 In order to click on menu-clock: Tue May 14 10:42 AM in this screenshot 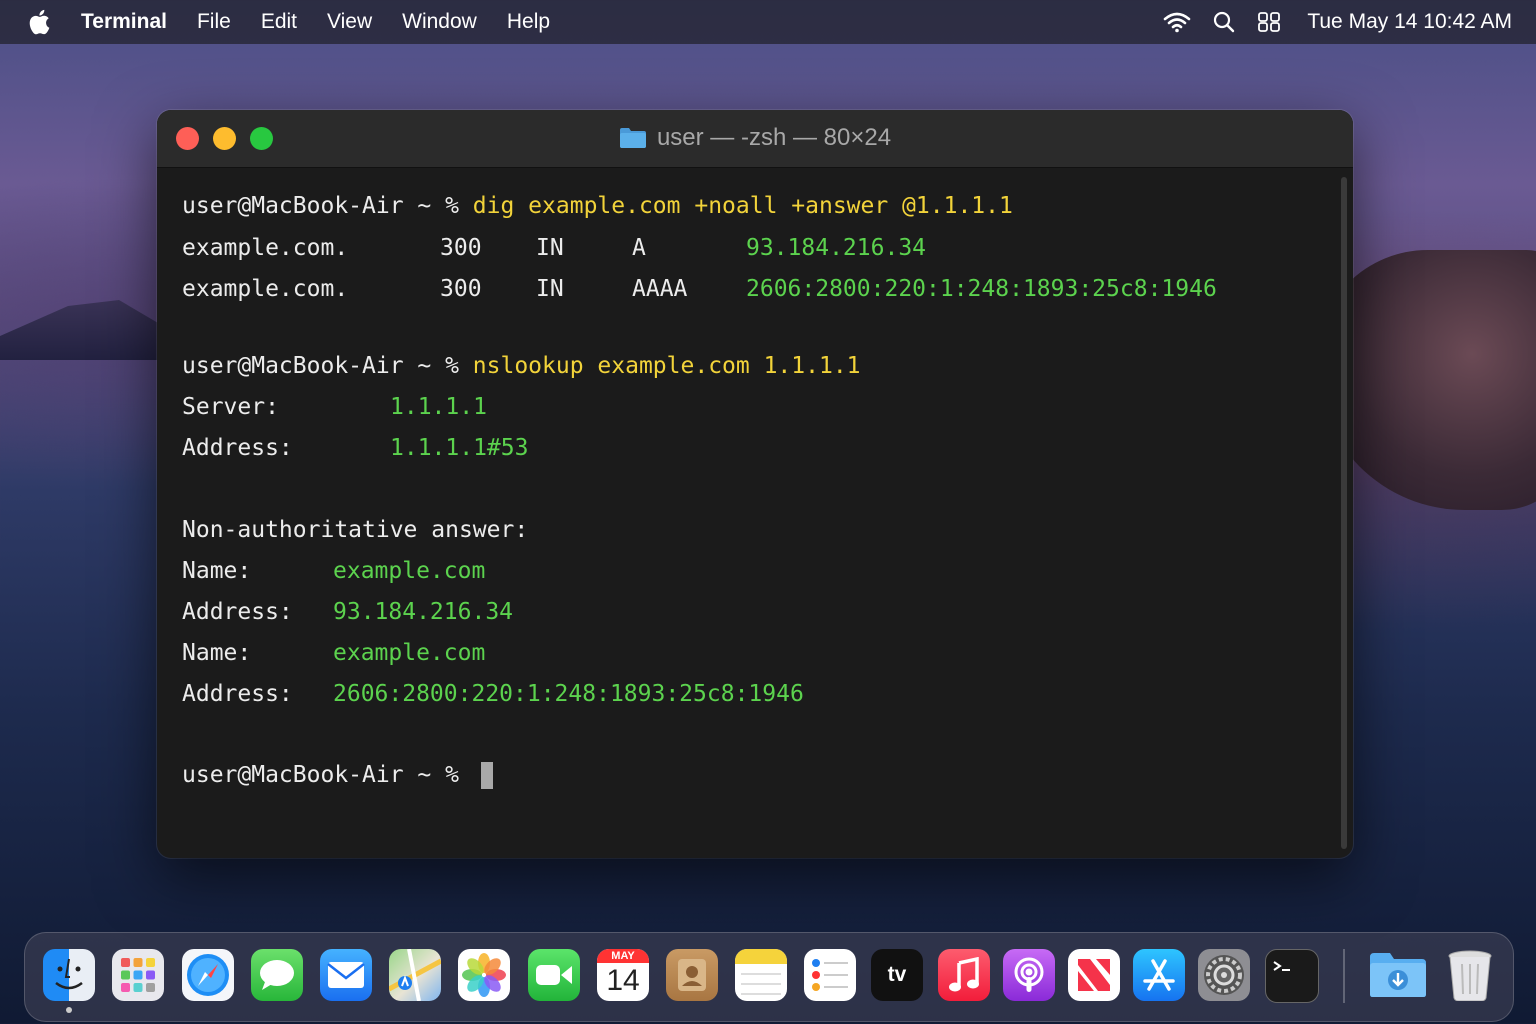, I will do `click(1409, 22)`.